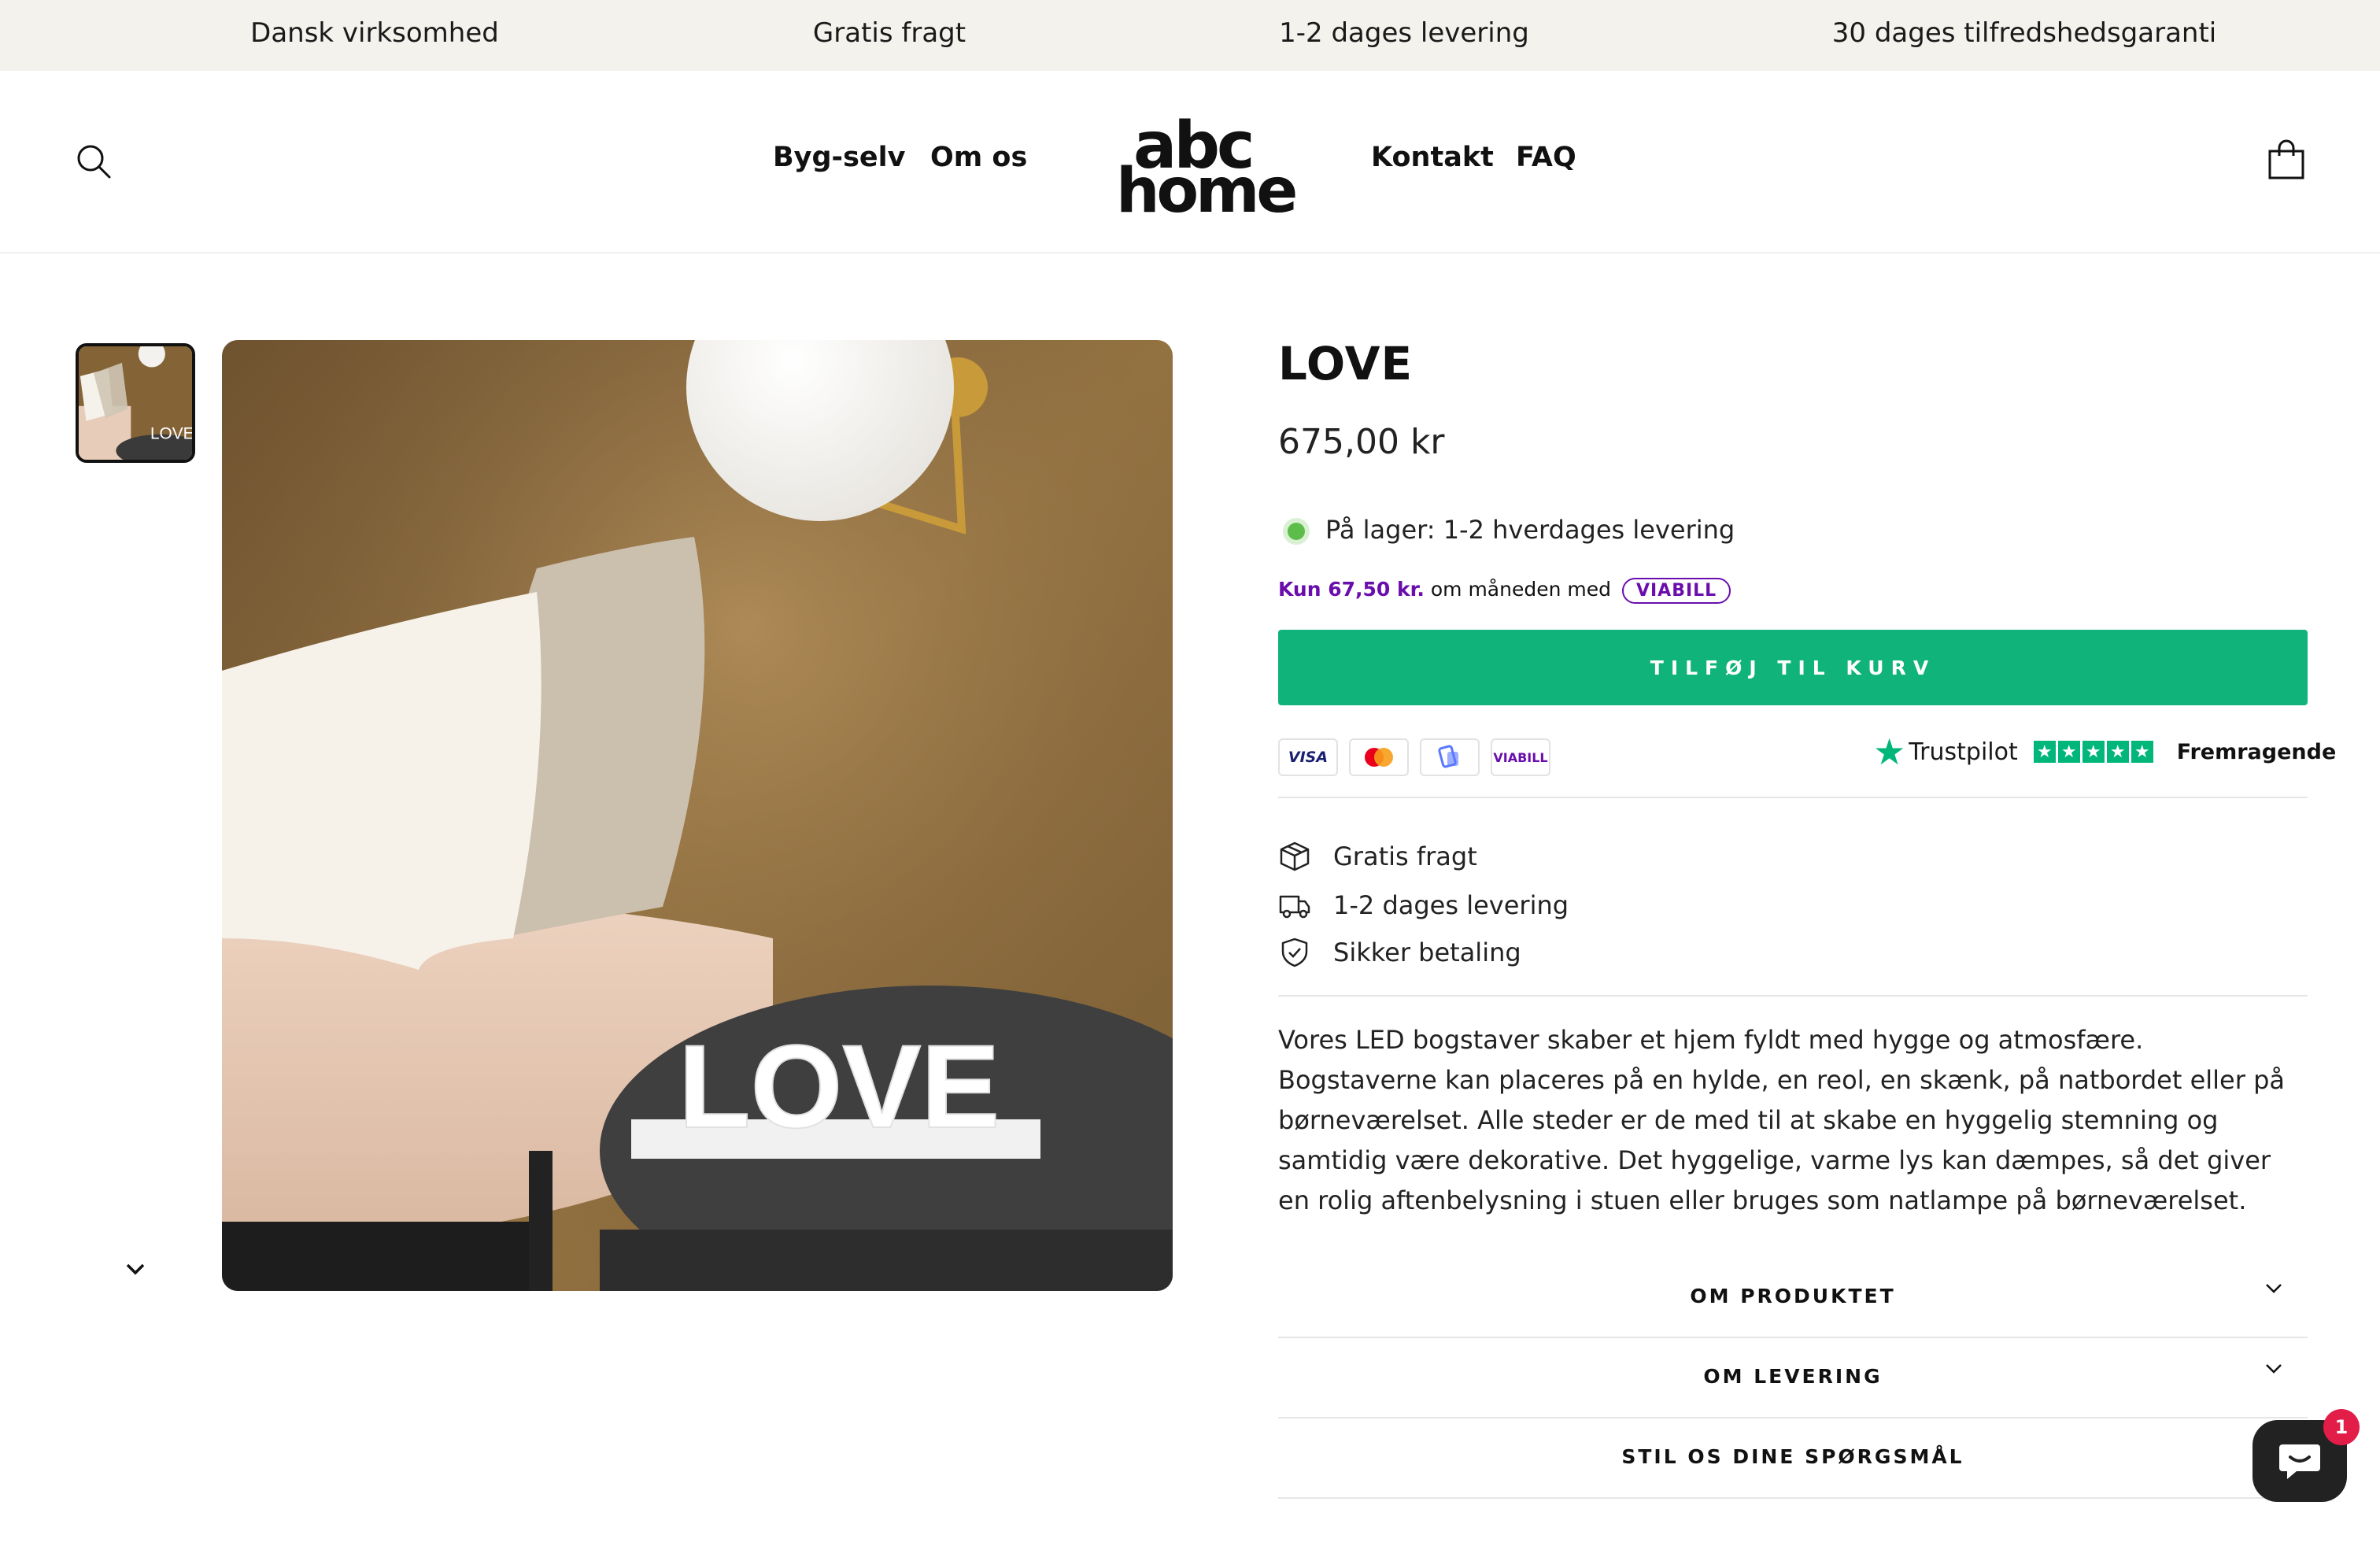 The height and width of the screenshot is (1546, 2380). I want to click on feature-secure-payment: Sikker betaling, so click(1399, 952).